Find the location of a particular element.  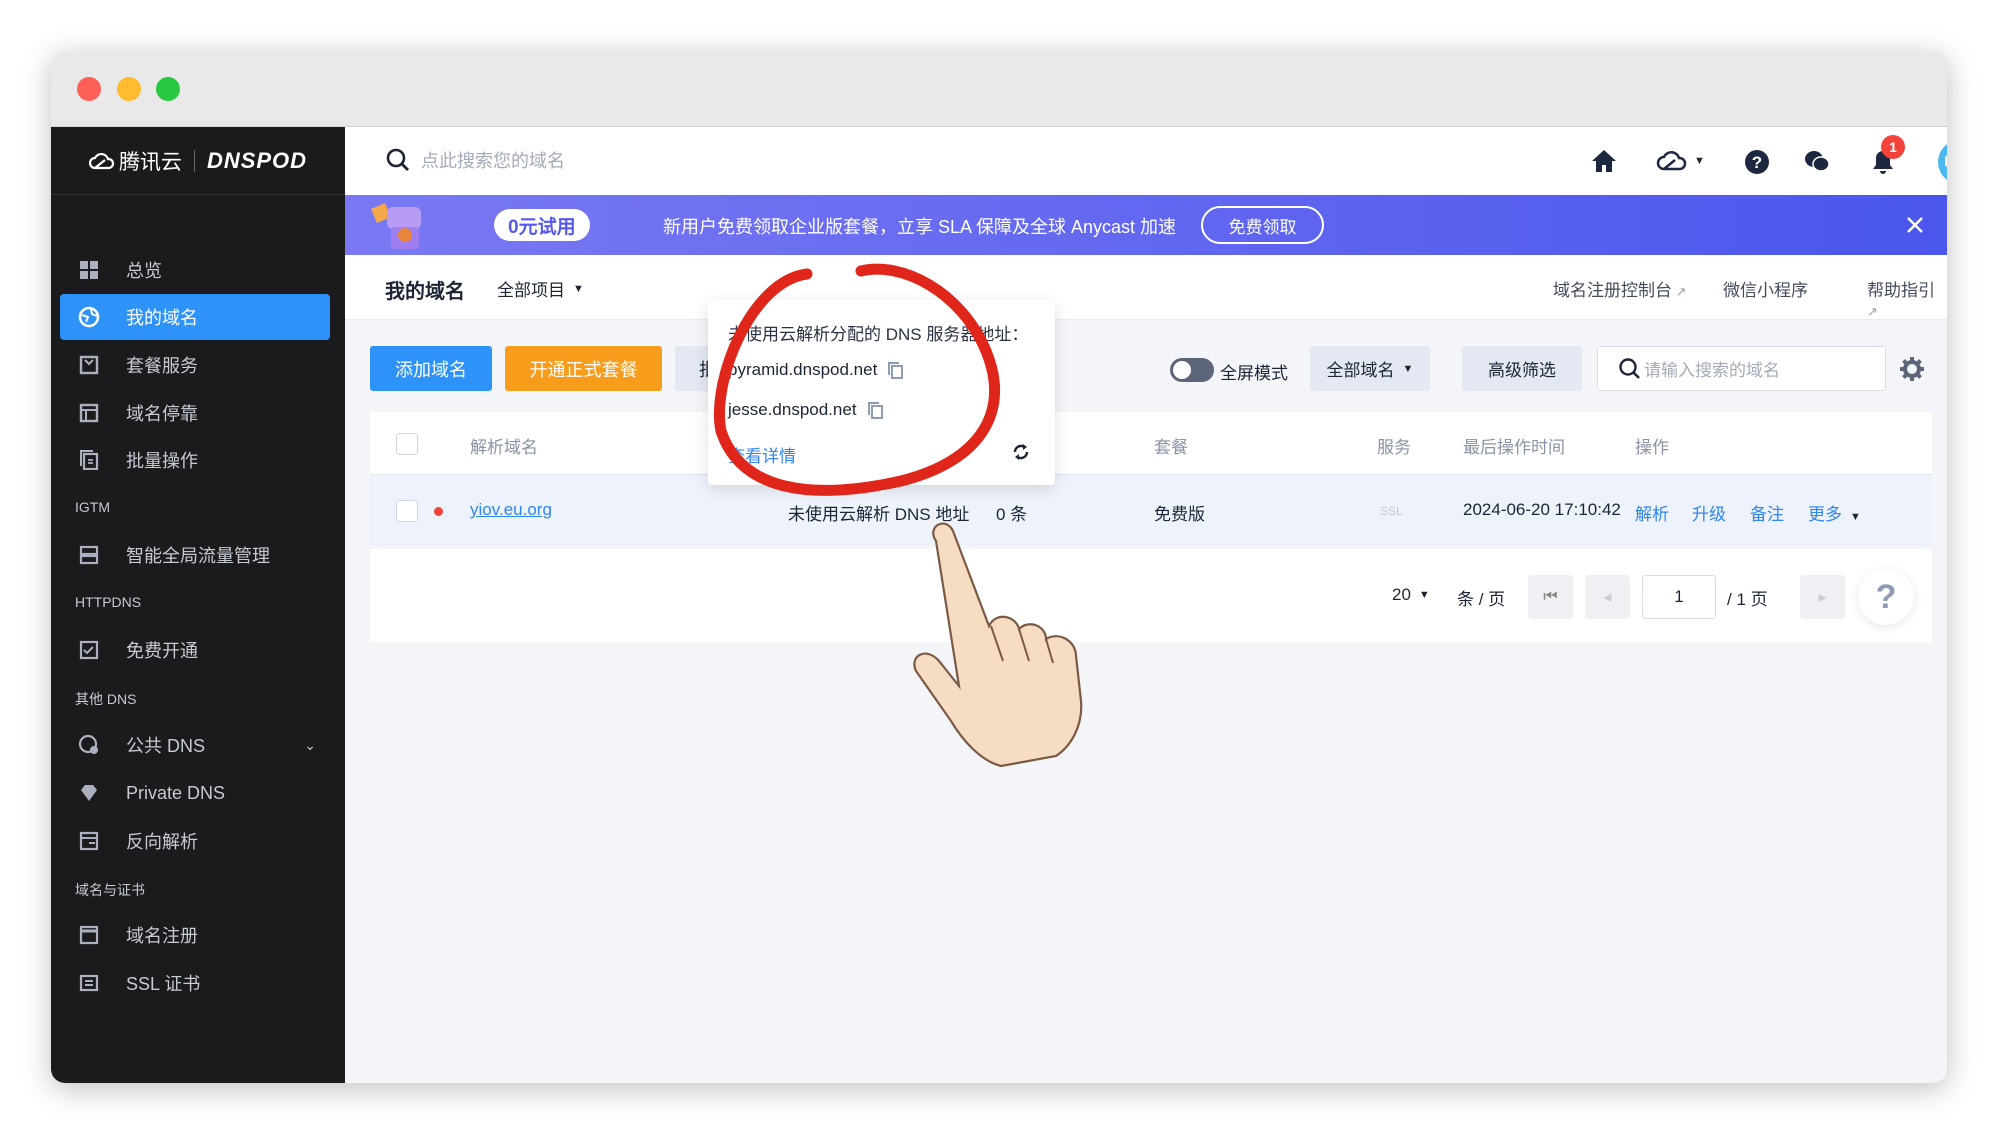

sidebar-item-parking: 域名停靠 is located at coordinates (195, 413).